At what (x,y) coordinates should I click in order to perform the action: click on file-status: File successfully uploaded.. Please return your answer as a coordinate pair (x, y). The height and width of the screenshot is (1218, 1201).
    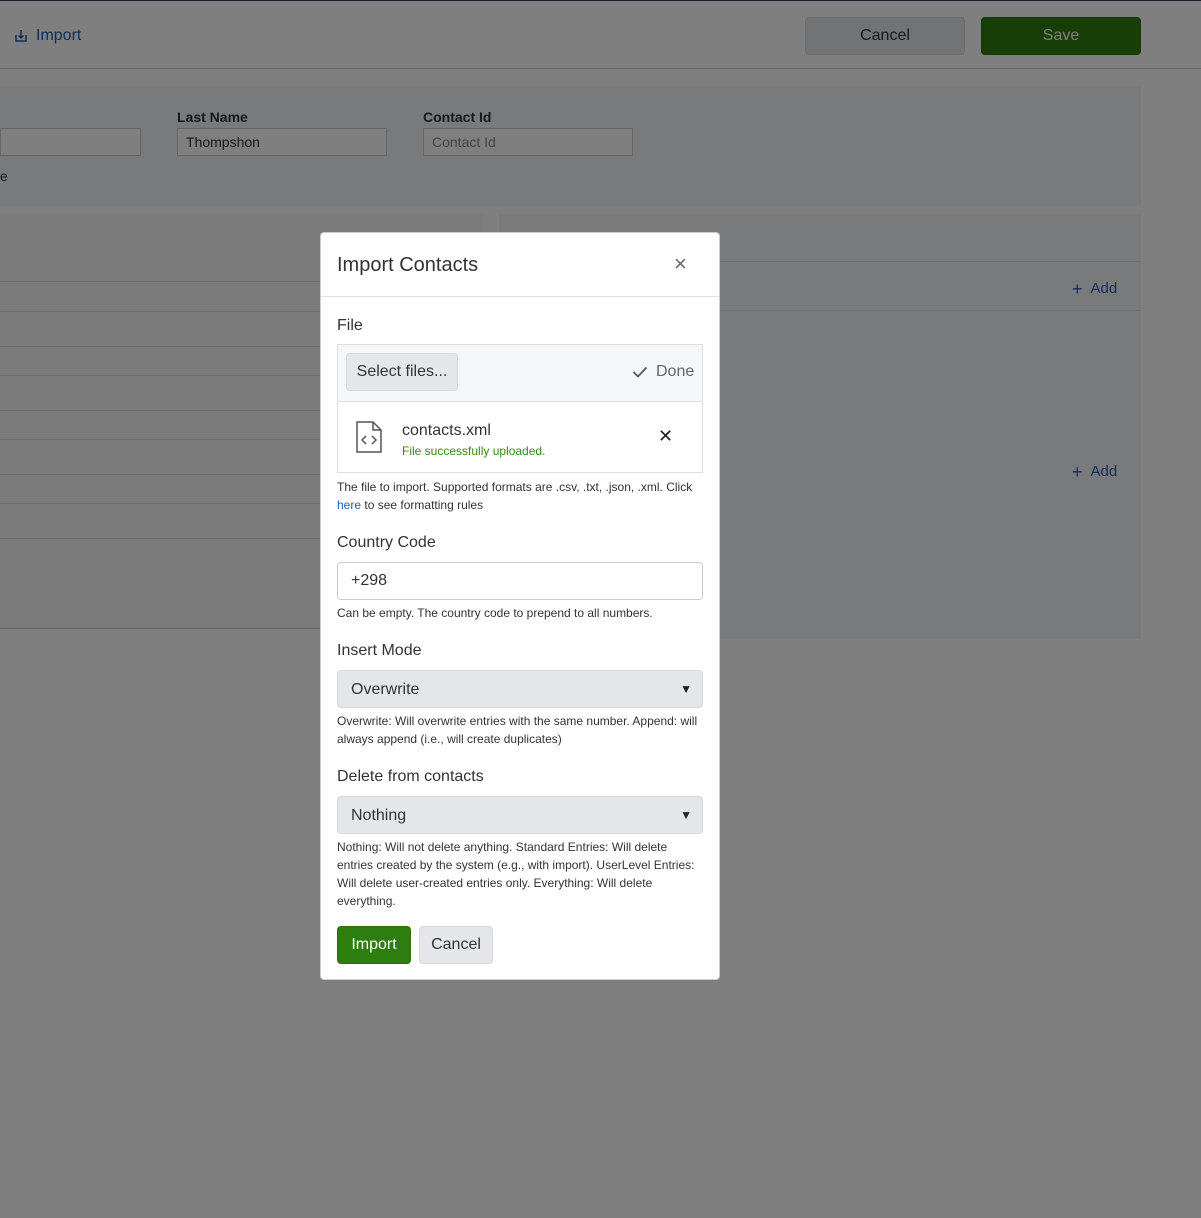
    Looking at the image, I should click on (474, 451).